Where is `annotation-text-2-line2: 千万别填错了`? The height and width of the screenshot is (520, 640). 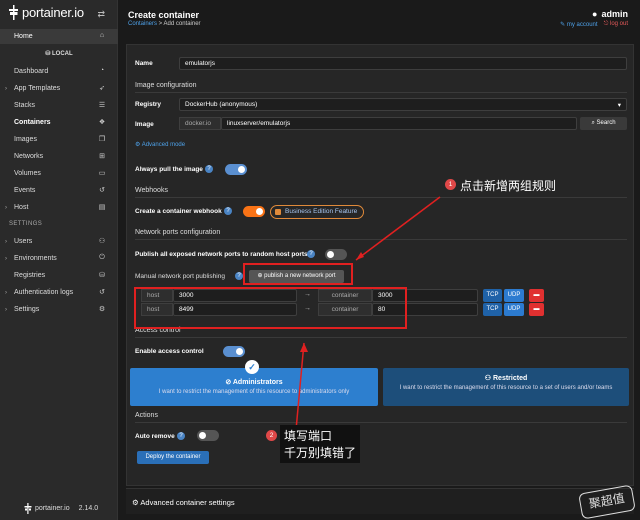 annotation-text-2-line2: 千万别填错了 is located at coordinates (320, 453).